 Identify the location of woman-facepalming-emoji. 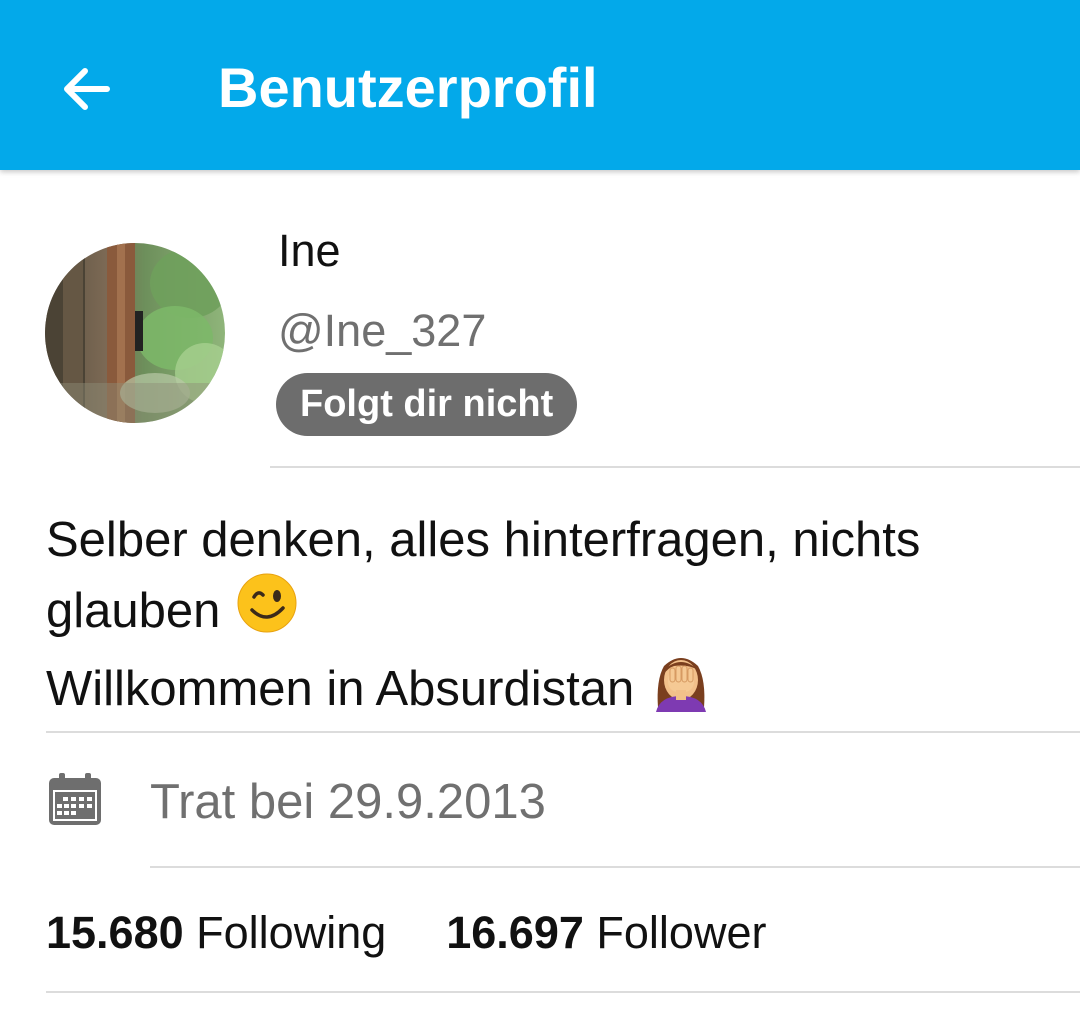
(681, 689).